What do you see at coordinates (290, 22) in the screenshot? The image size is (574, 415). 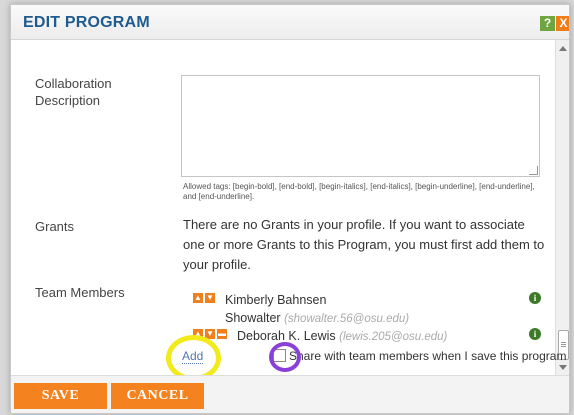 I see `dialog-titlebar: EDIT PROGRAM ? X` at bounding box center [290, 22].